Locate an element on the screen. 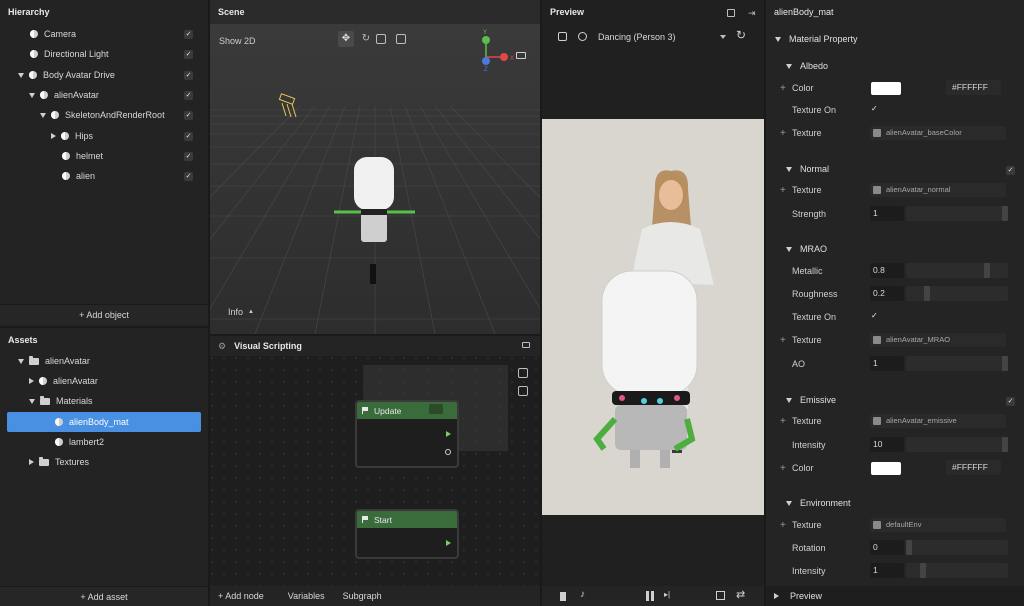 The image size is (1024, 606). roughness-input: 0.2 is located at coordinates (887, 293).